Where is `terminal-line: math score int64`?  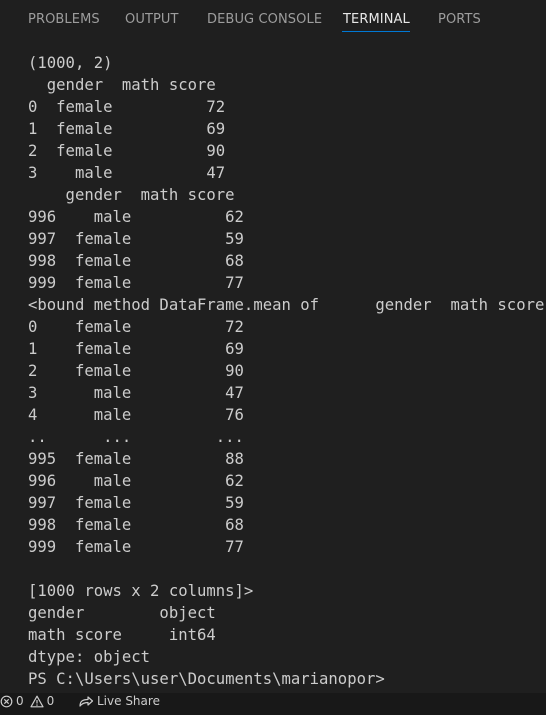
terminal-line: math score int64 is located at coordinates (122, 635).